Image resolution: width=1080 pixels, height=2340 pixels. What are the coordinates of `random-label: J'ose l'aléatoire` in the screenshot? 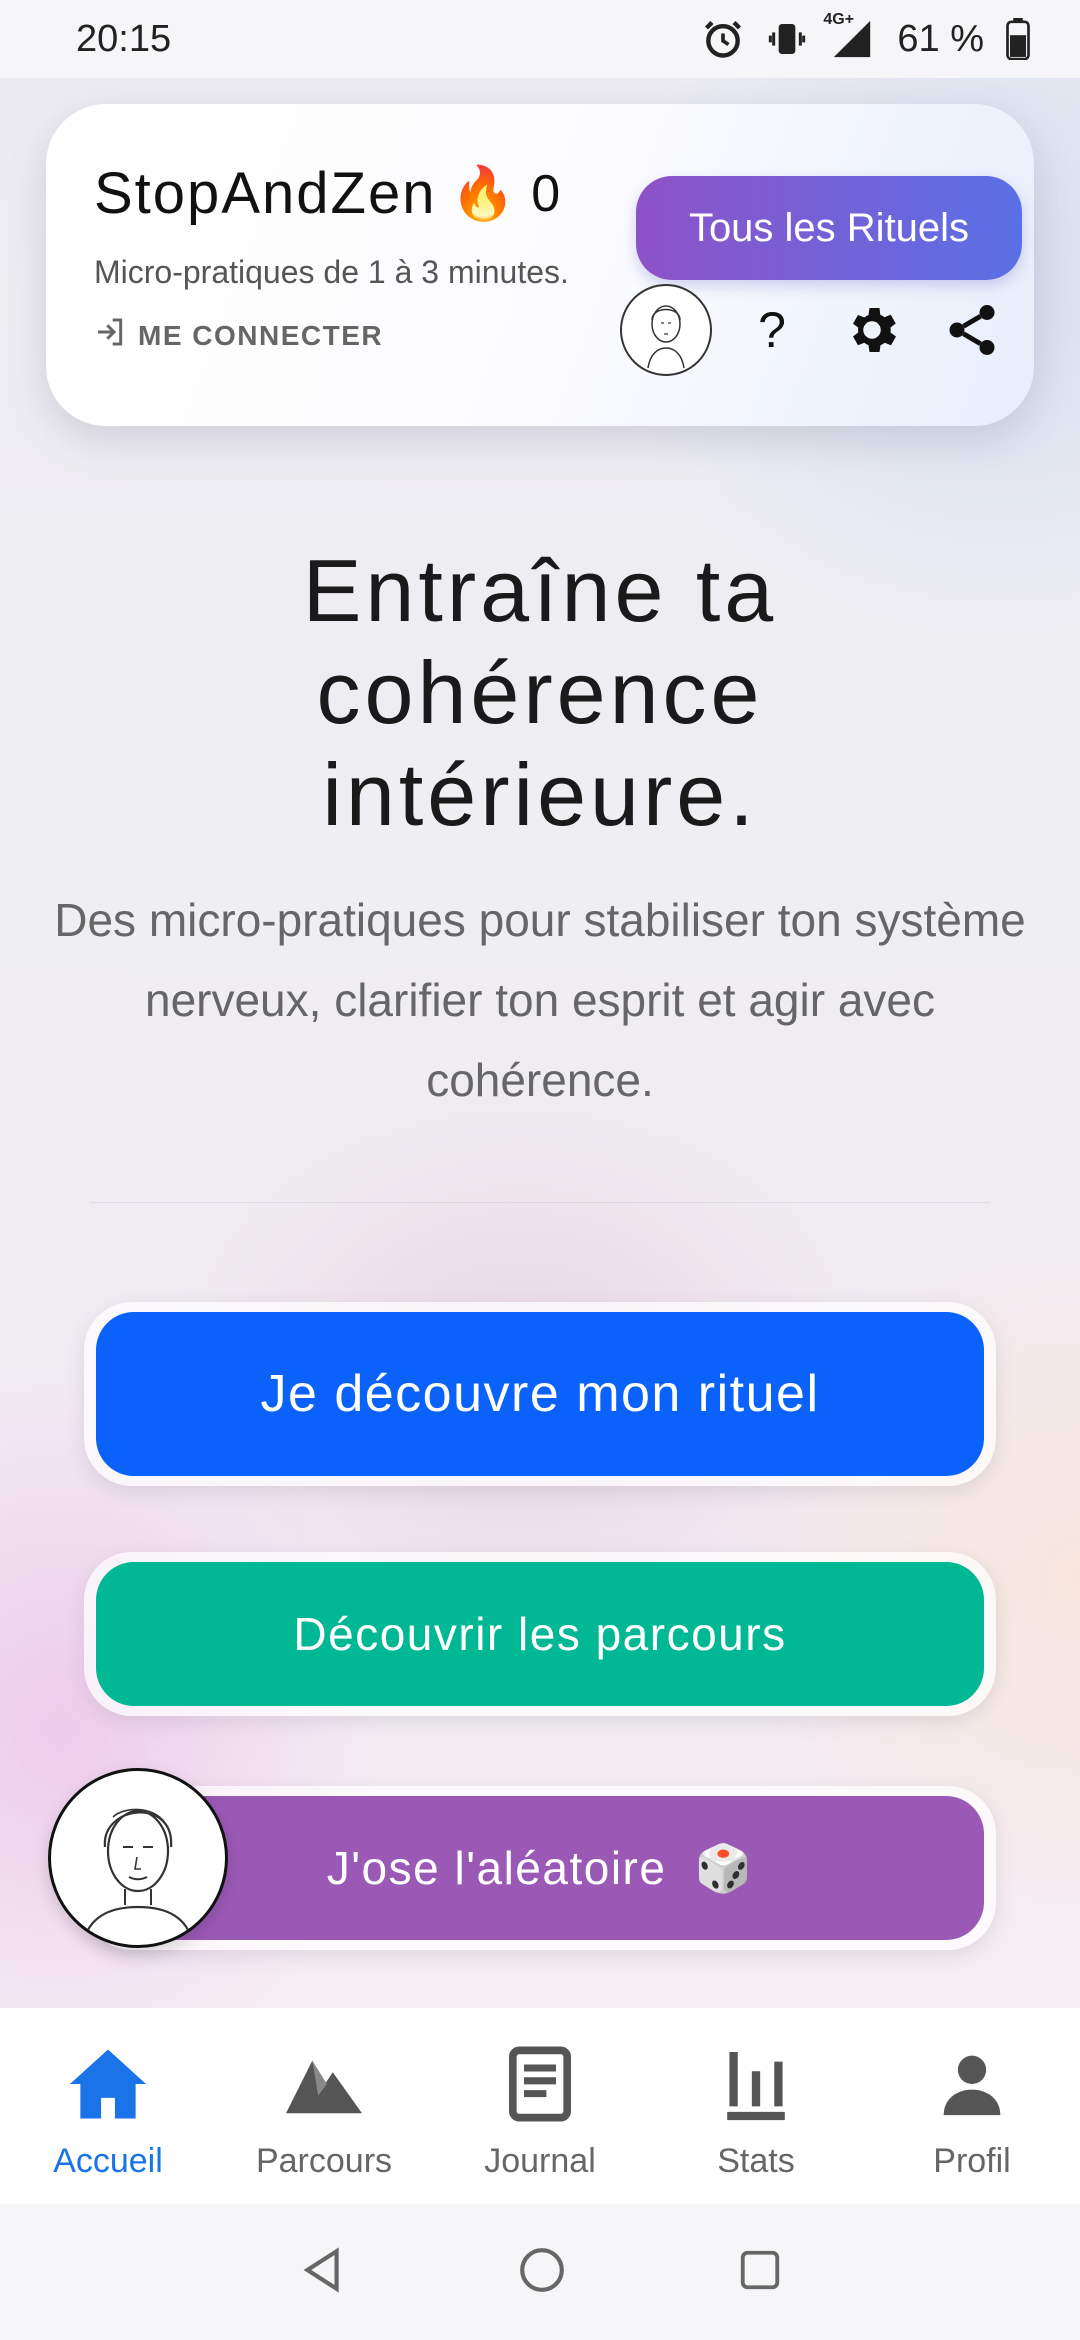 It's located at (496, 1868).